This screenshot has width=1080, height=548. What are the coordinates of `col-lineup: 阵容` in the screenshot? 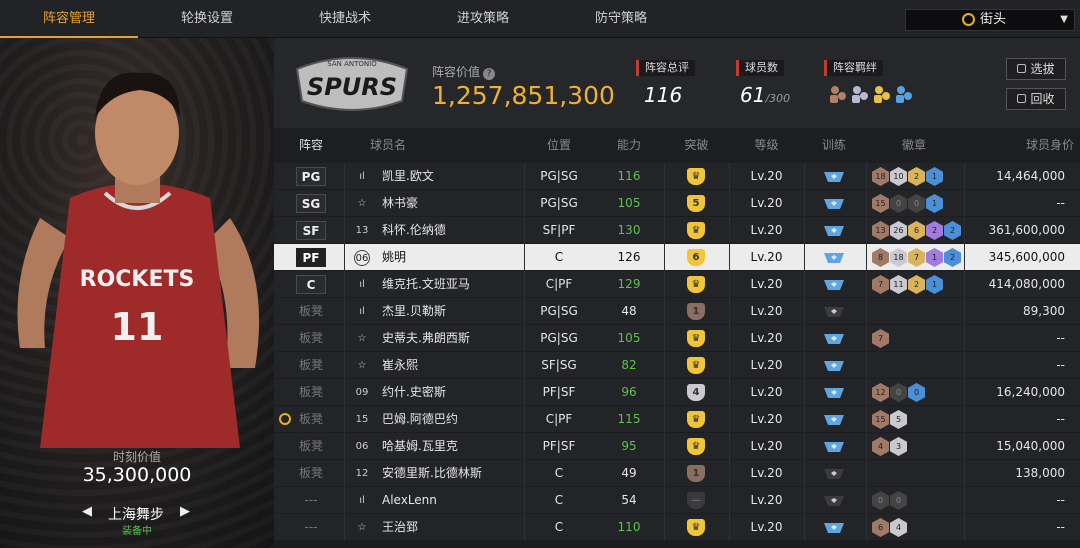 It's located at (311, 145).